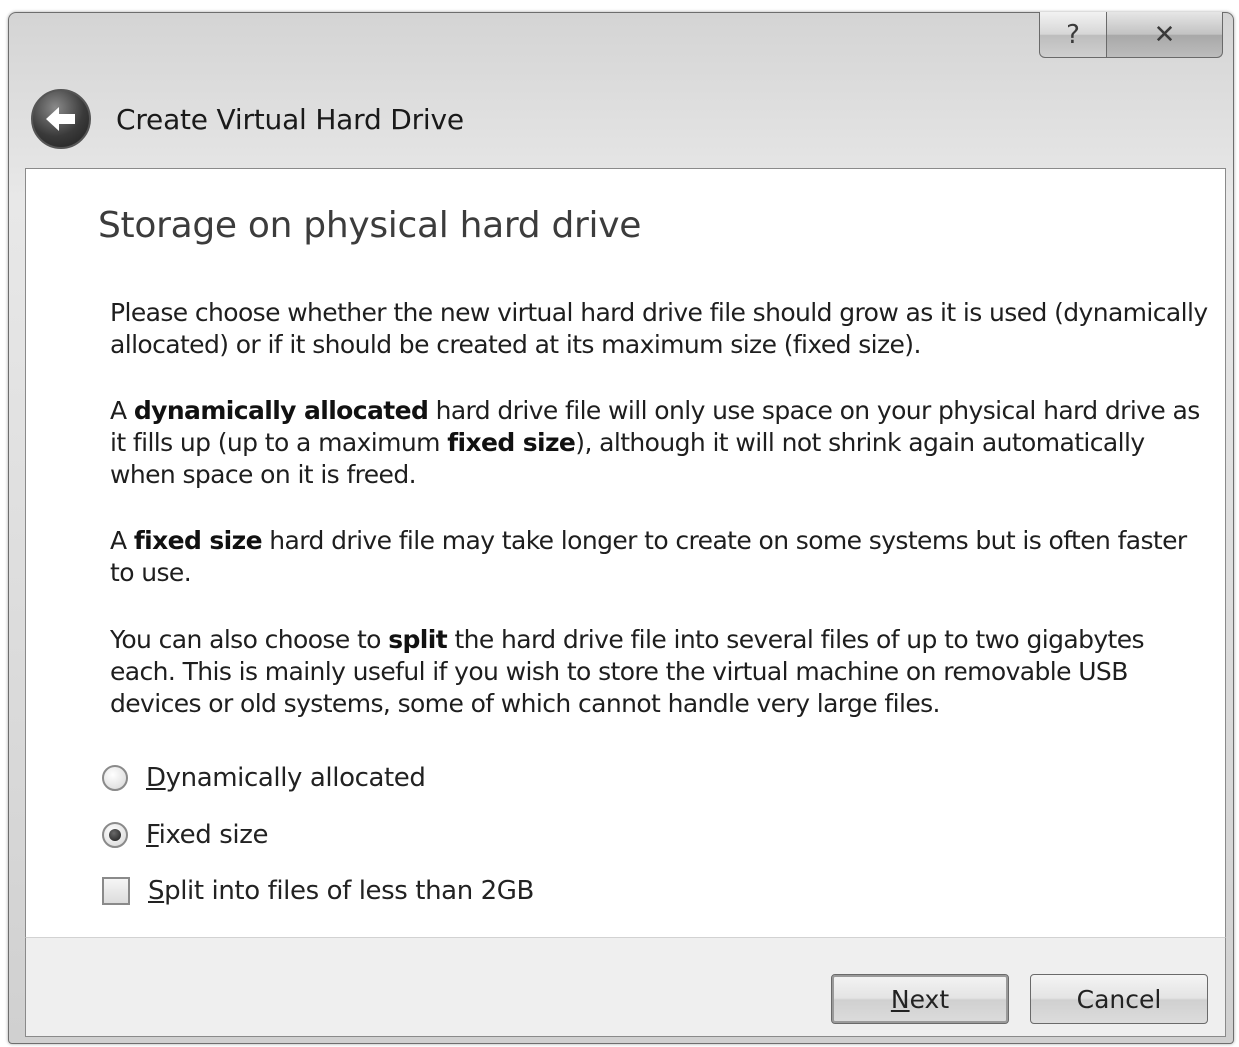 The width and height of the screenshot is (1239, 1047). I want to click on back-arrow-icon, so click(60, 119).